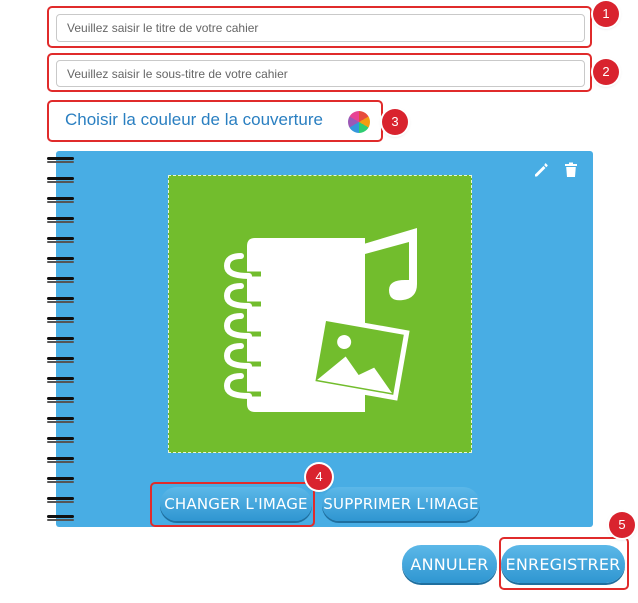  Describe the element at coordinates (401, 504) in the screenshot. I see `remove-image-button: SUPPRIMER L'IMAGE` at that location.